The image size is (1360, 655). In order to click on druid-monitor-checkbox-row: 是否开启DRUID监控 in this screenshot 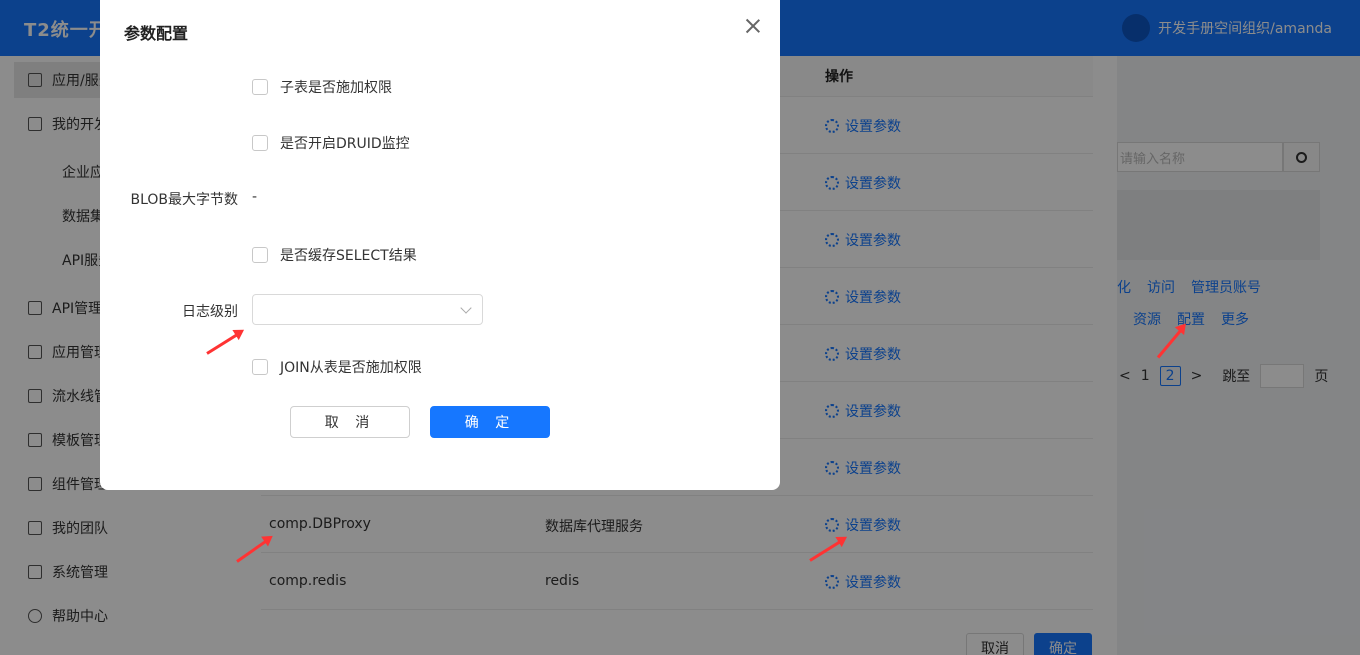, I will do `click(331, 143)`.